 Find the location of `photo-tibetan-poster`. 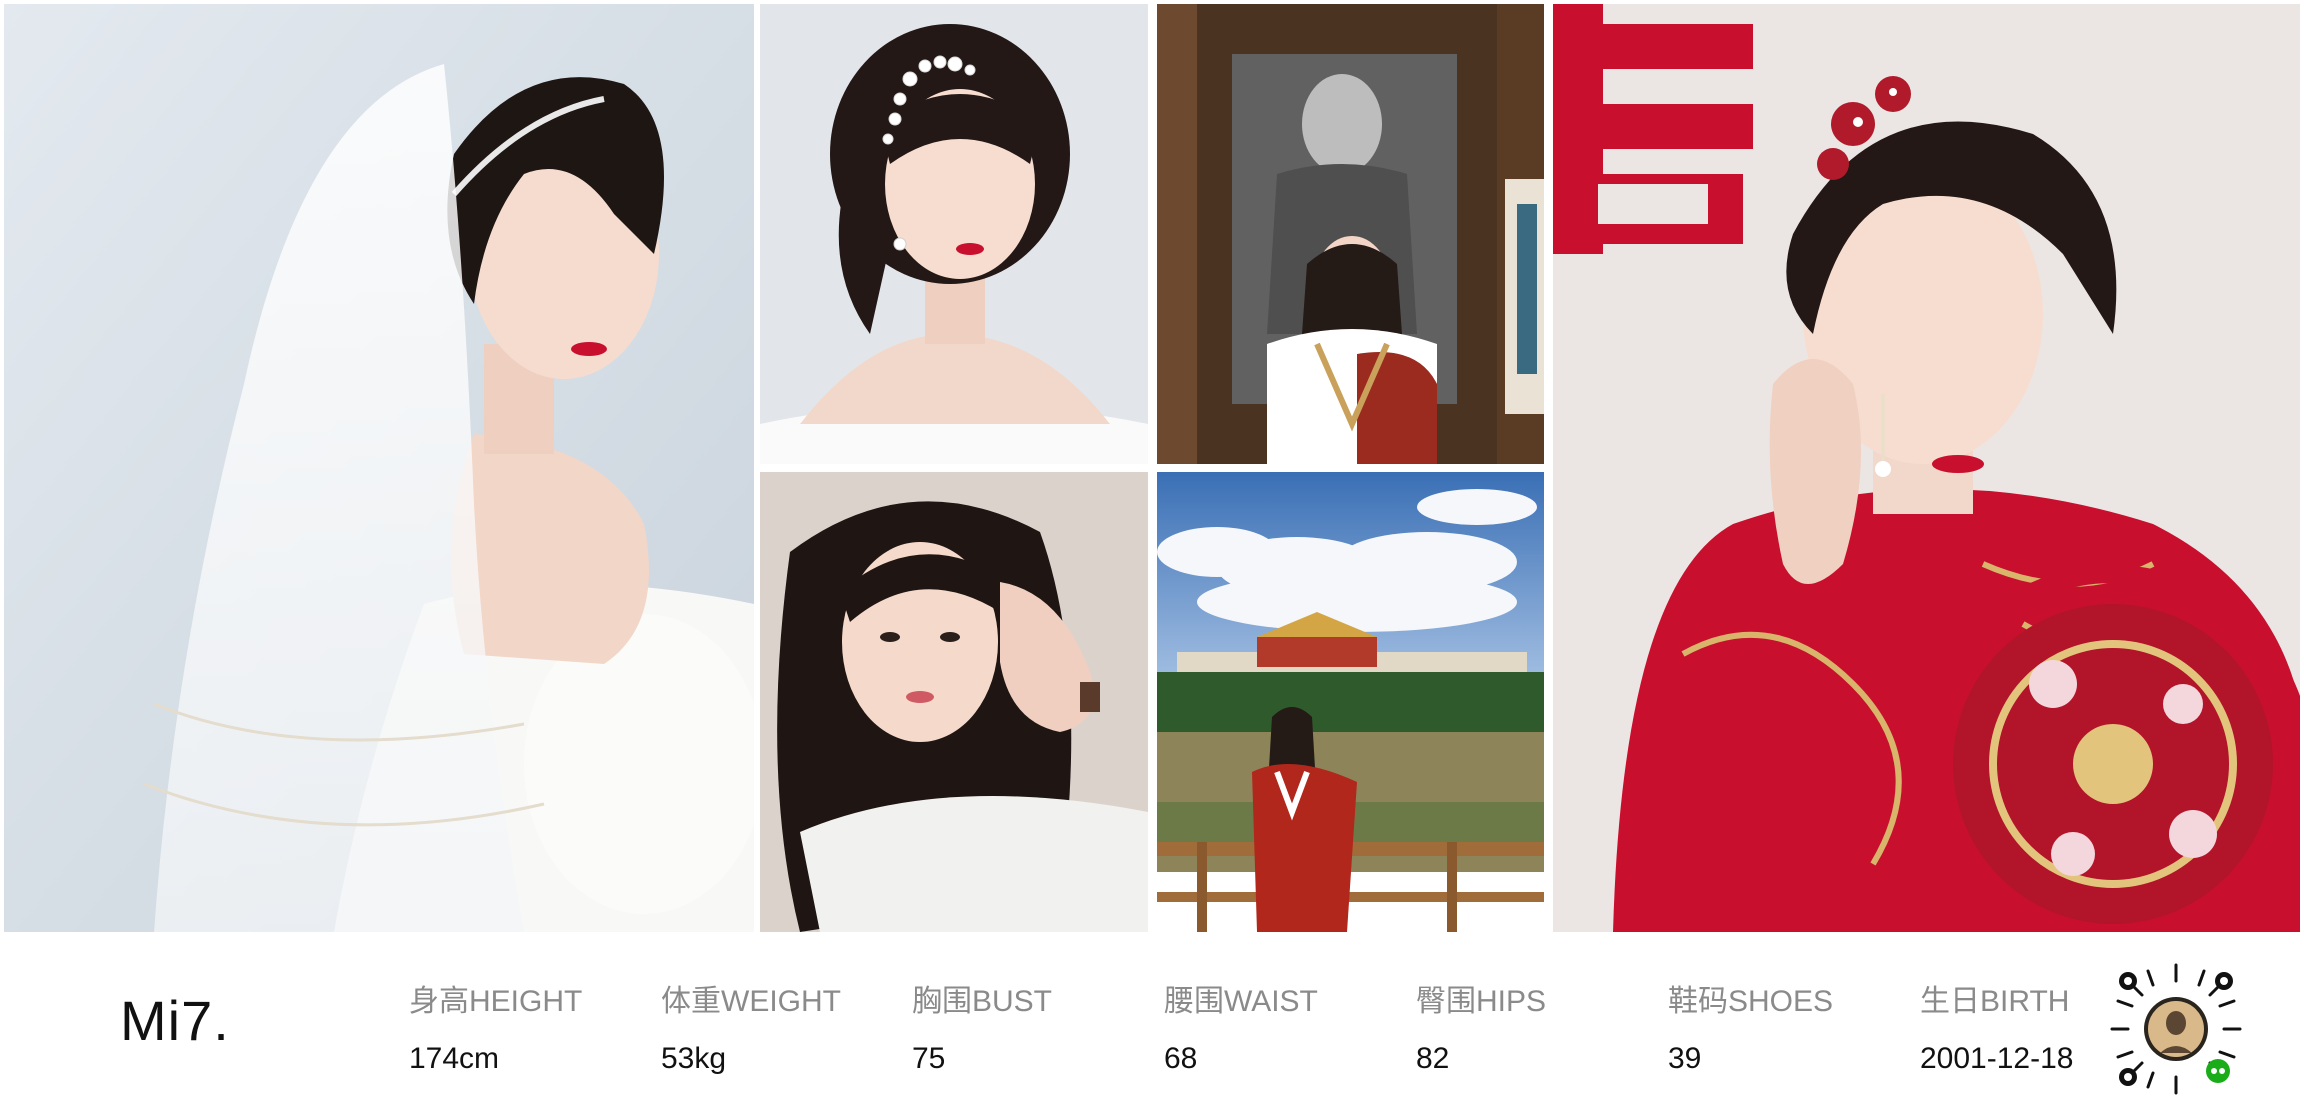

photo-tibetan-poster is located at coordinates (1350, 234).